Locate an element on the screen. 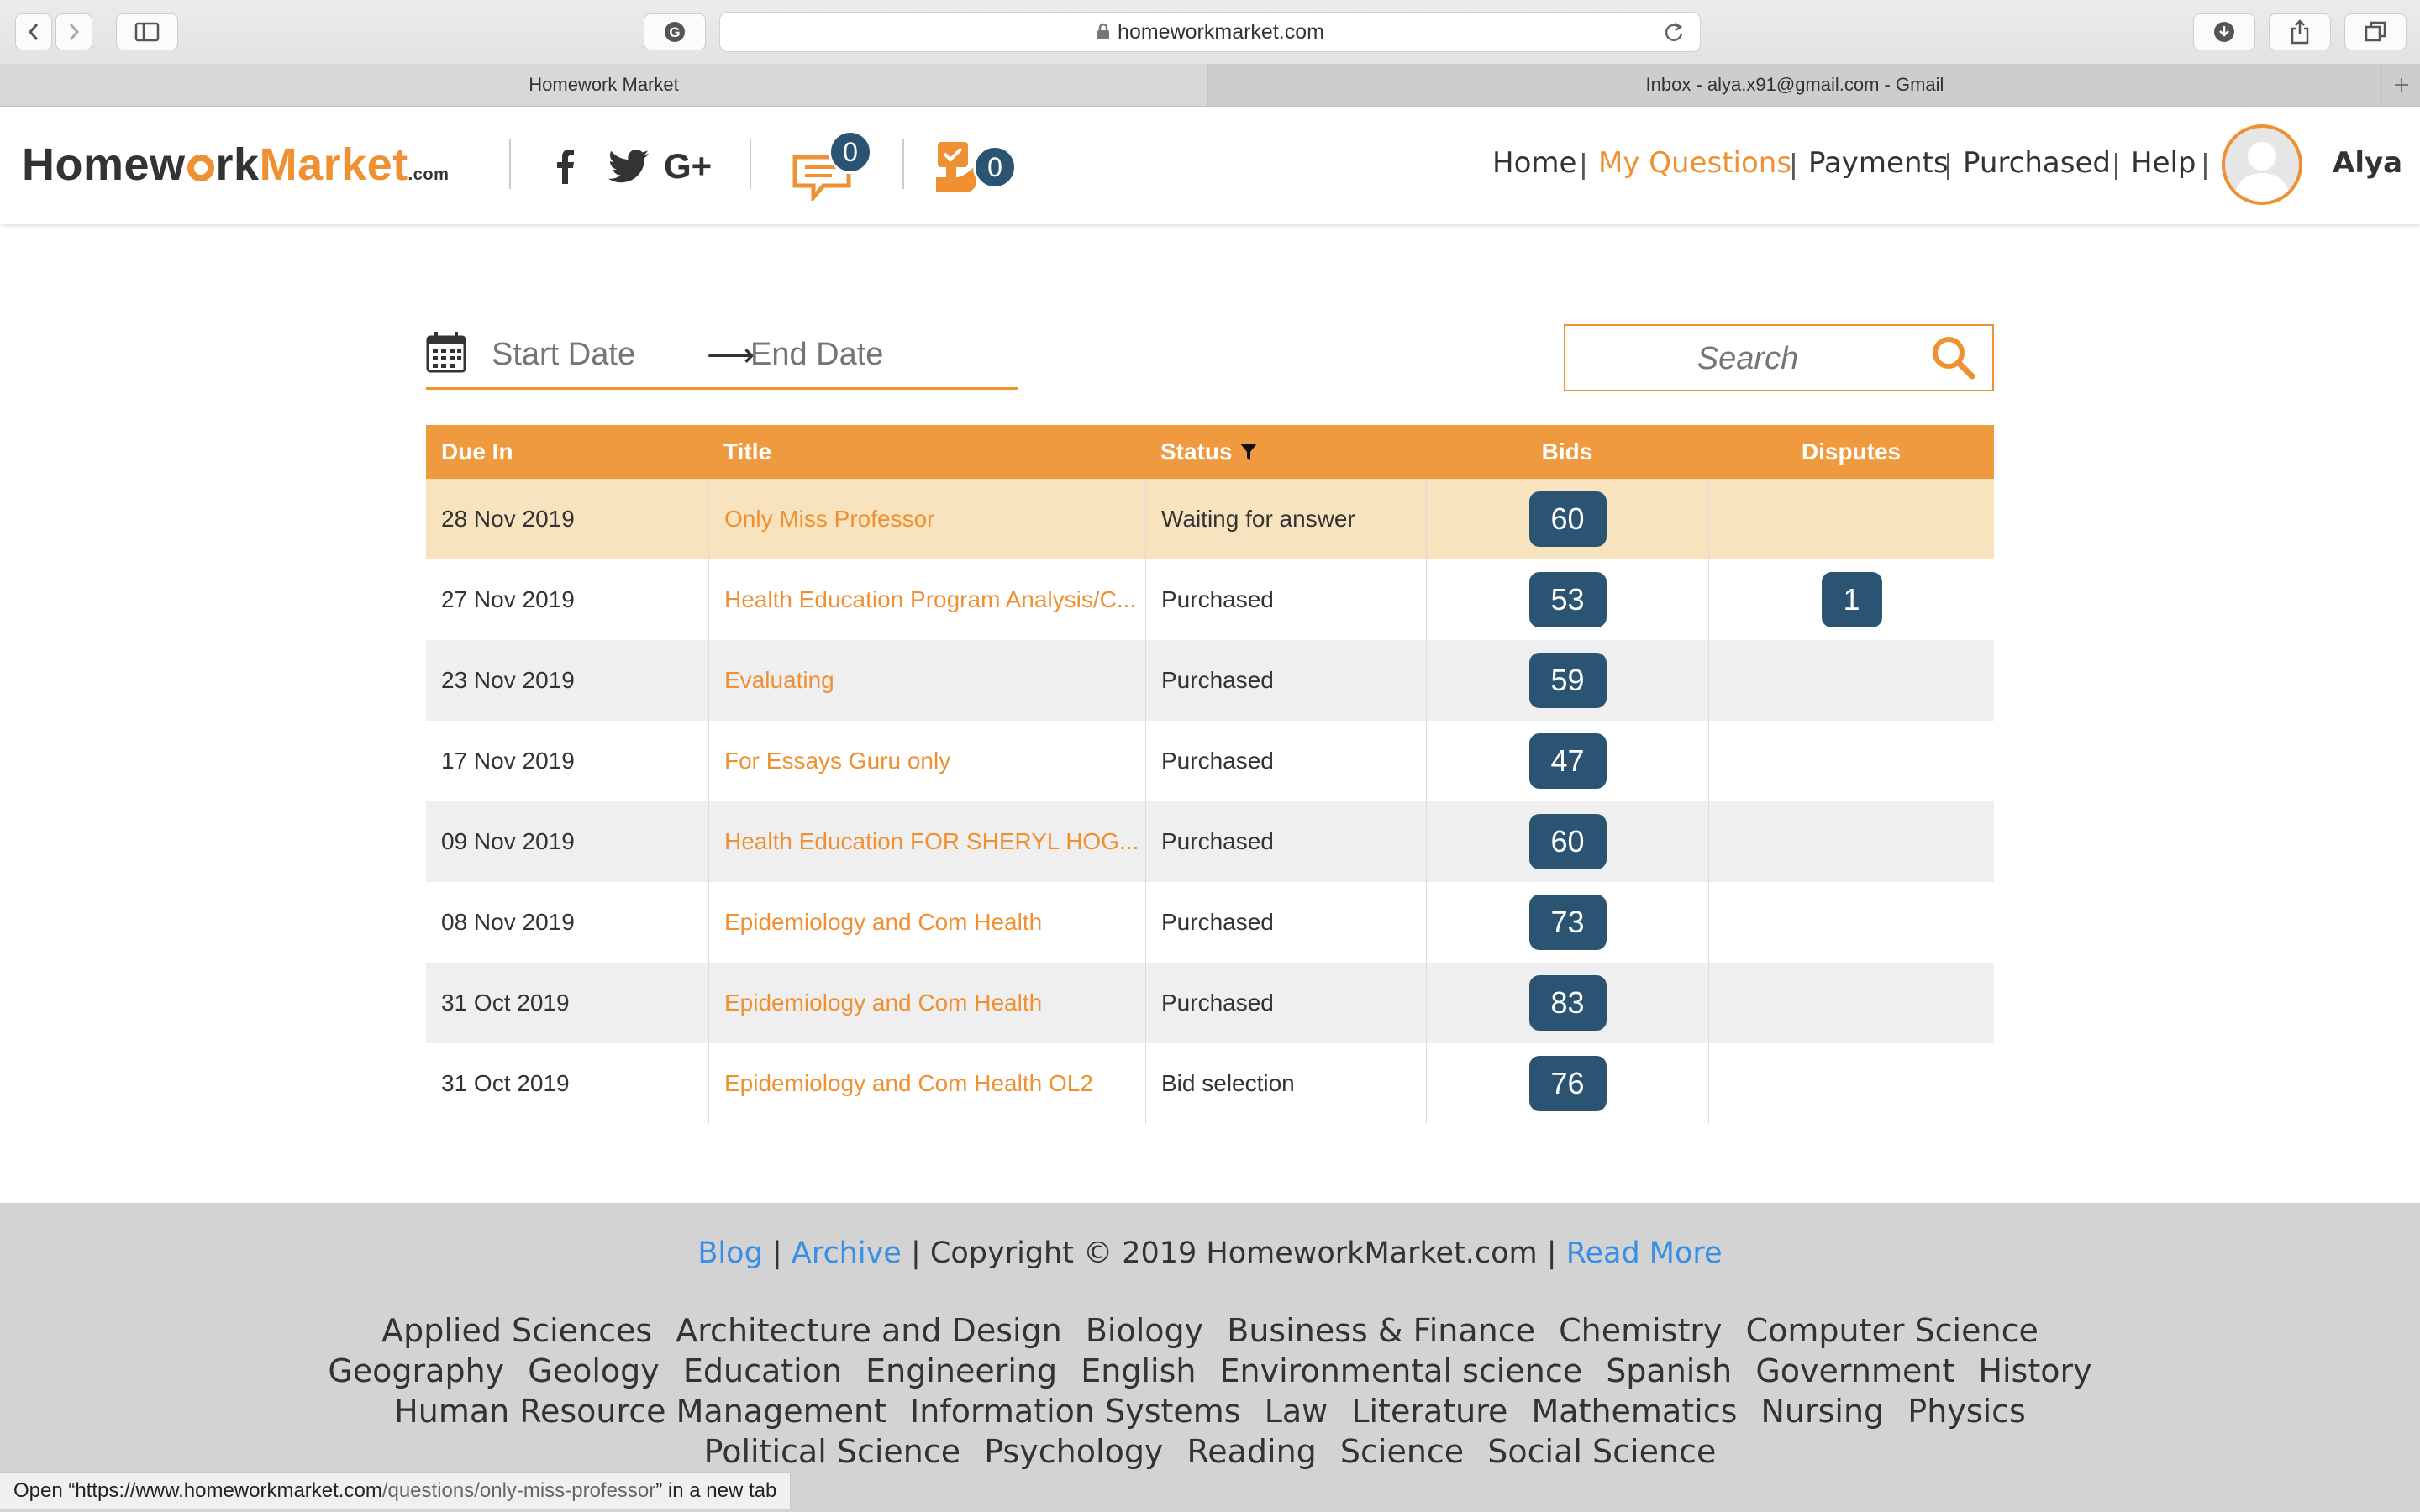 This screenshot has height=1512, width=2420. subject-link: Geology is located at coordinates (594, 1371).